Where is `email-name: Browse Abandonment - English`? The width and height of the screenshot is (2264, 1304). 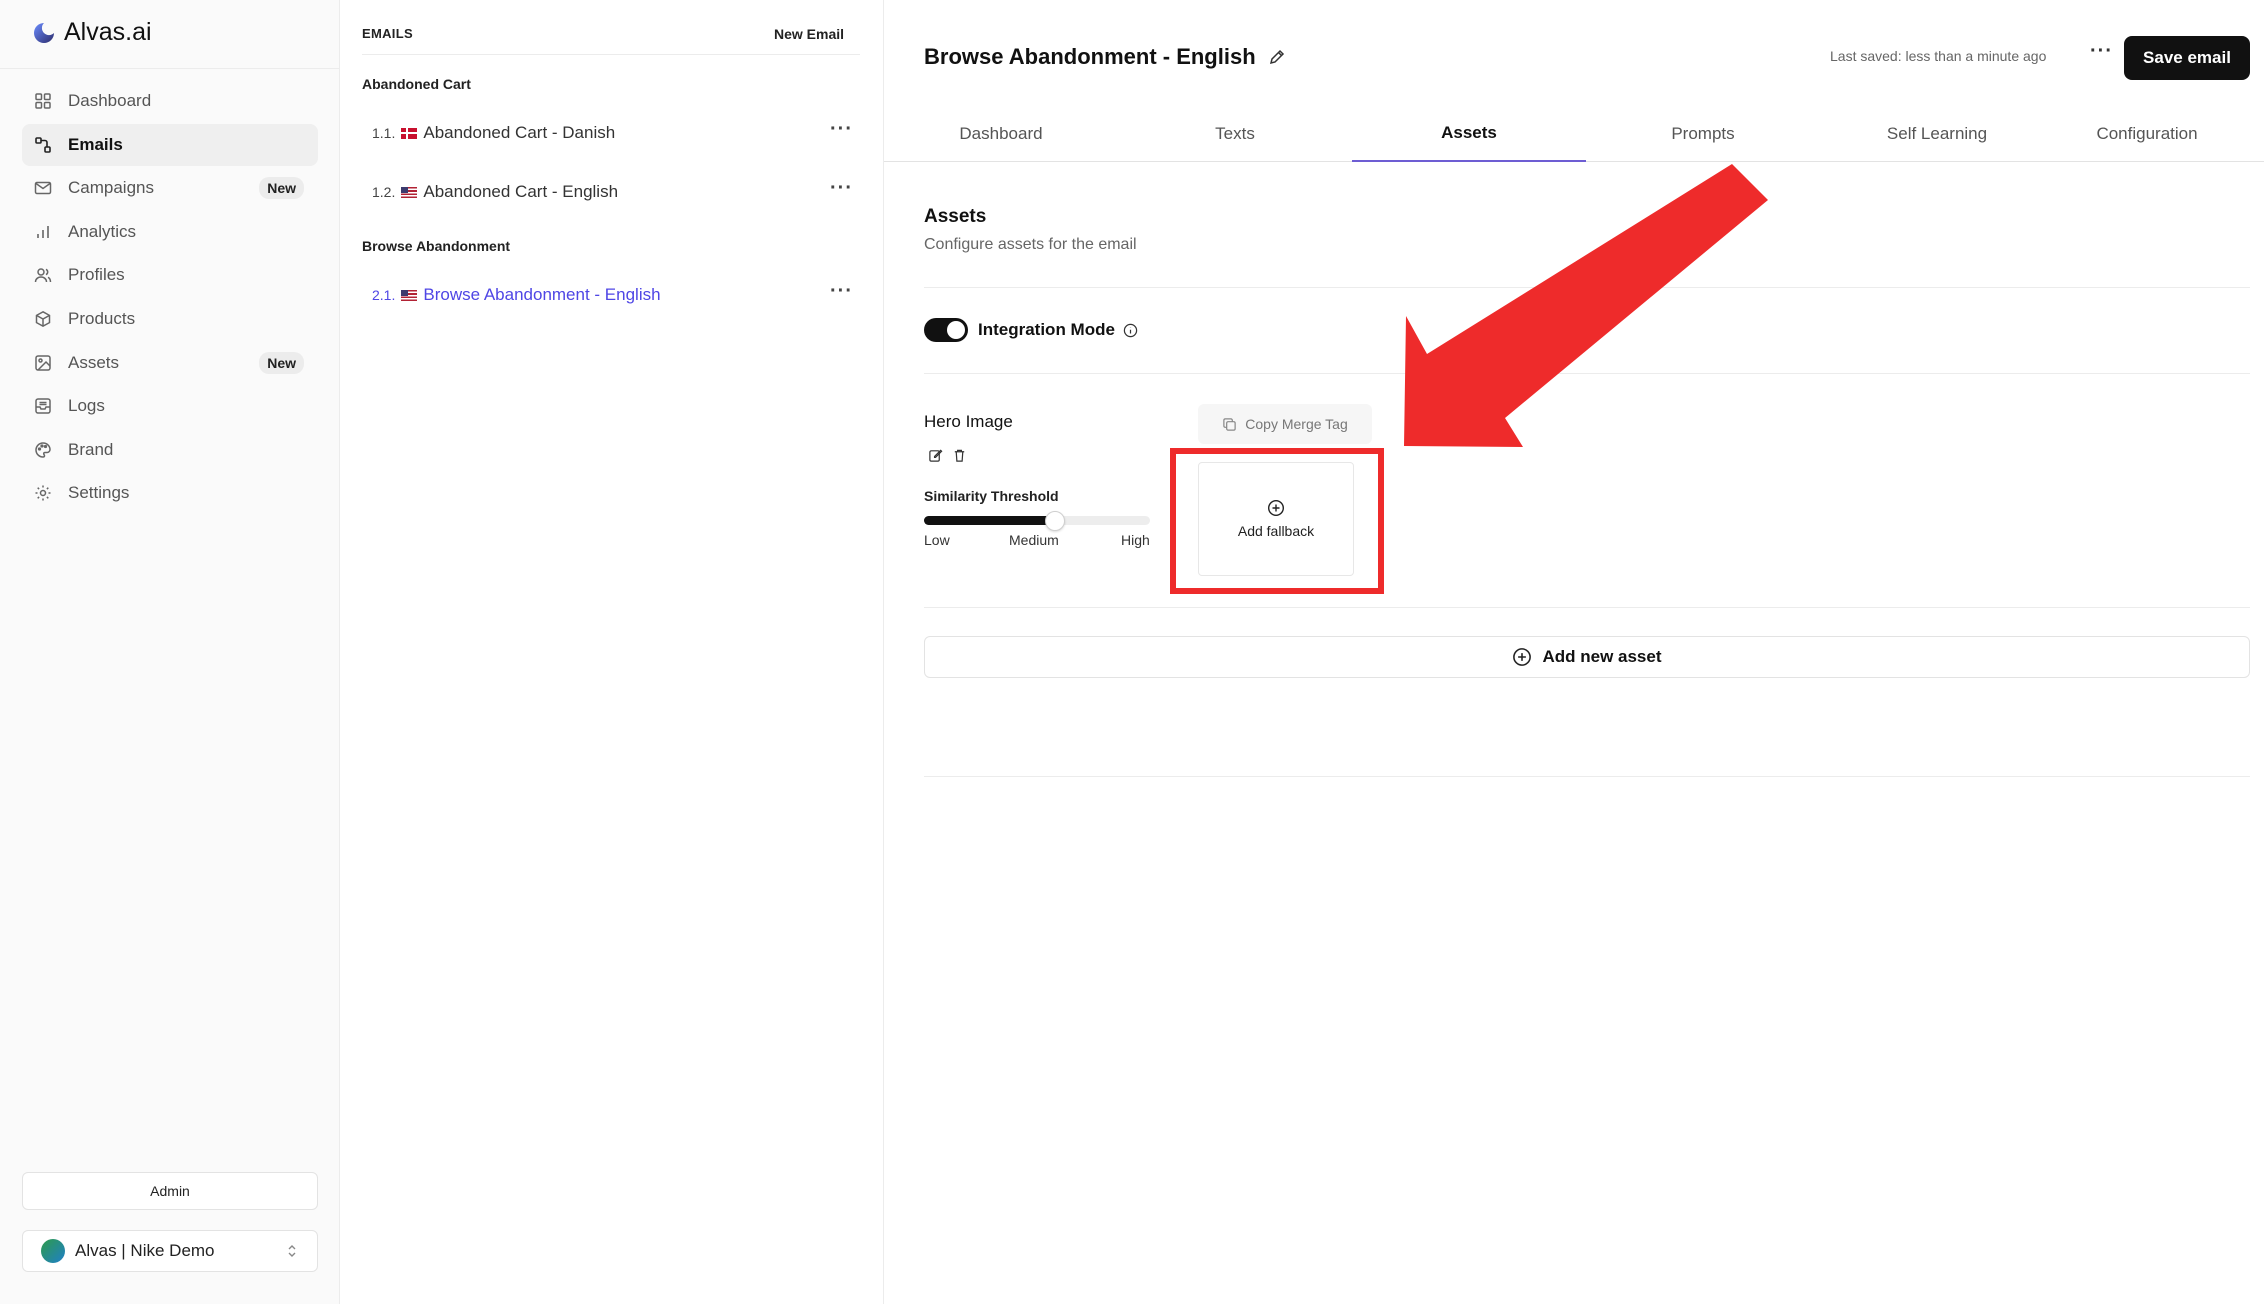 email-name: Browse Abandonment - English is located at coordinates (542, 294).